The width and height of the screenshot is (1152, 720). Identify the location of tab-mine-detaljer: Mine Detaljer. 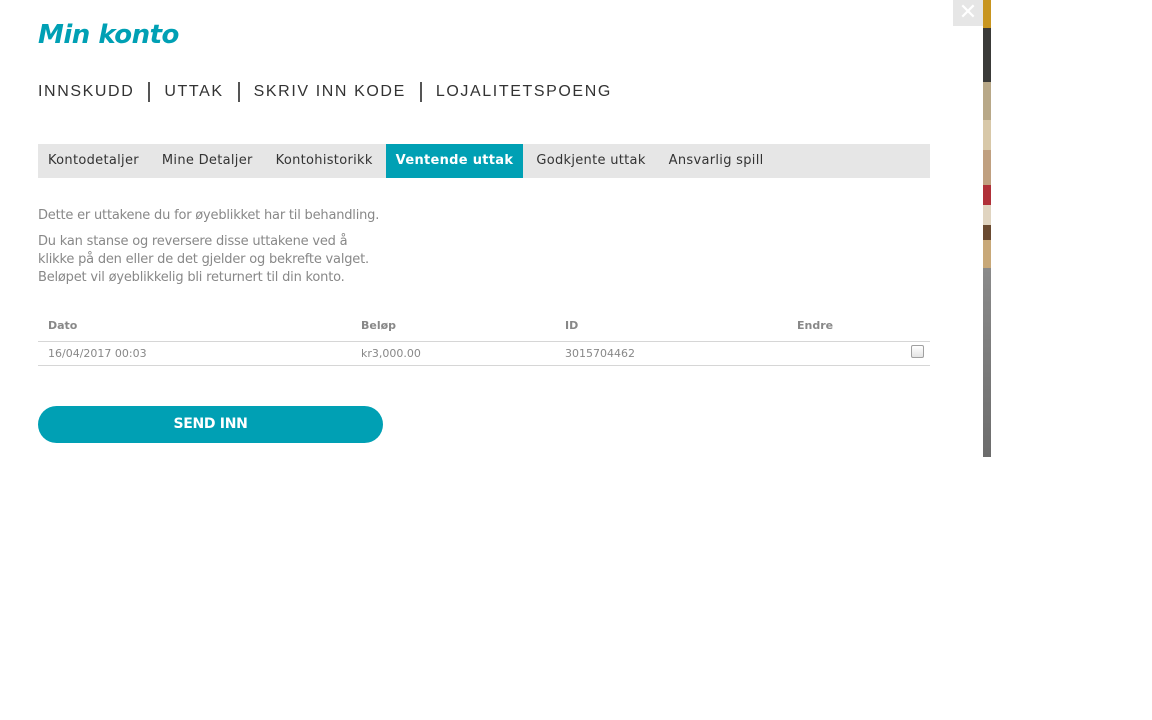
(207, 161).